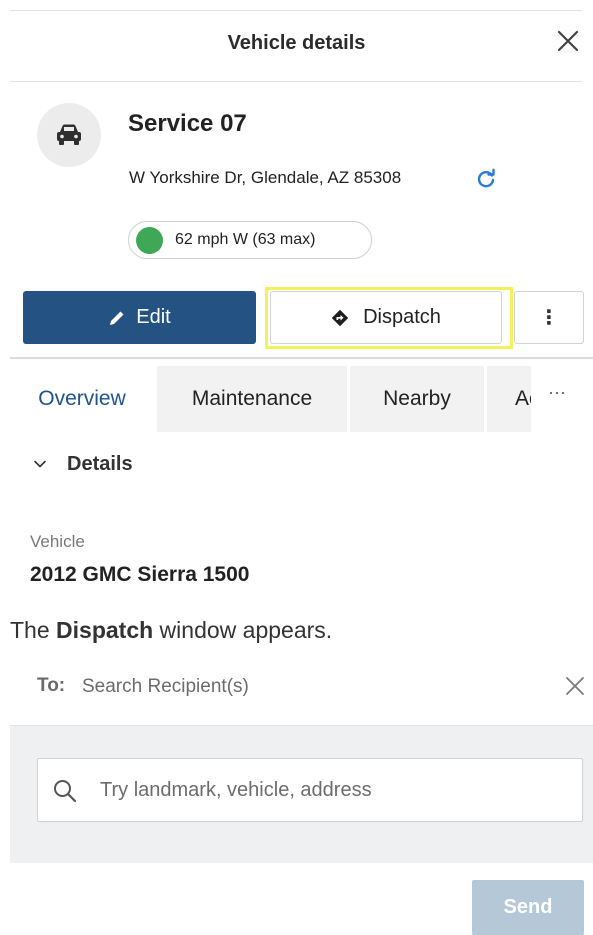 The height and width of the screenshot is (935, 593). I want to click on tab-activity-truncated: Ac, so click(509, 399).